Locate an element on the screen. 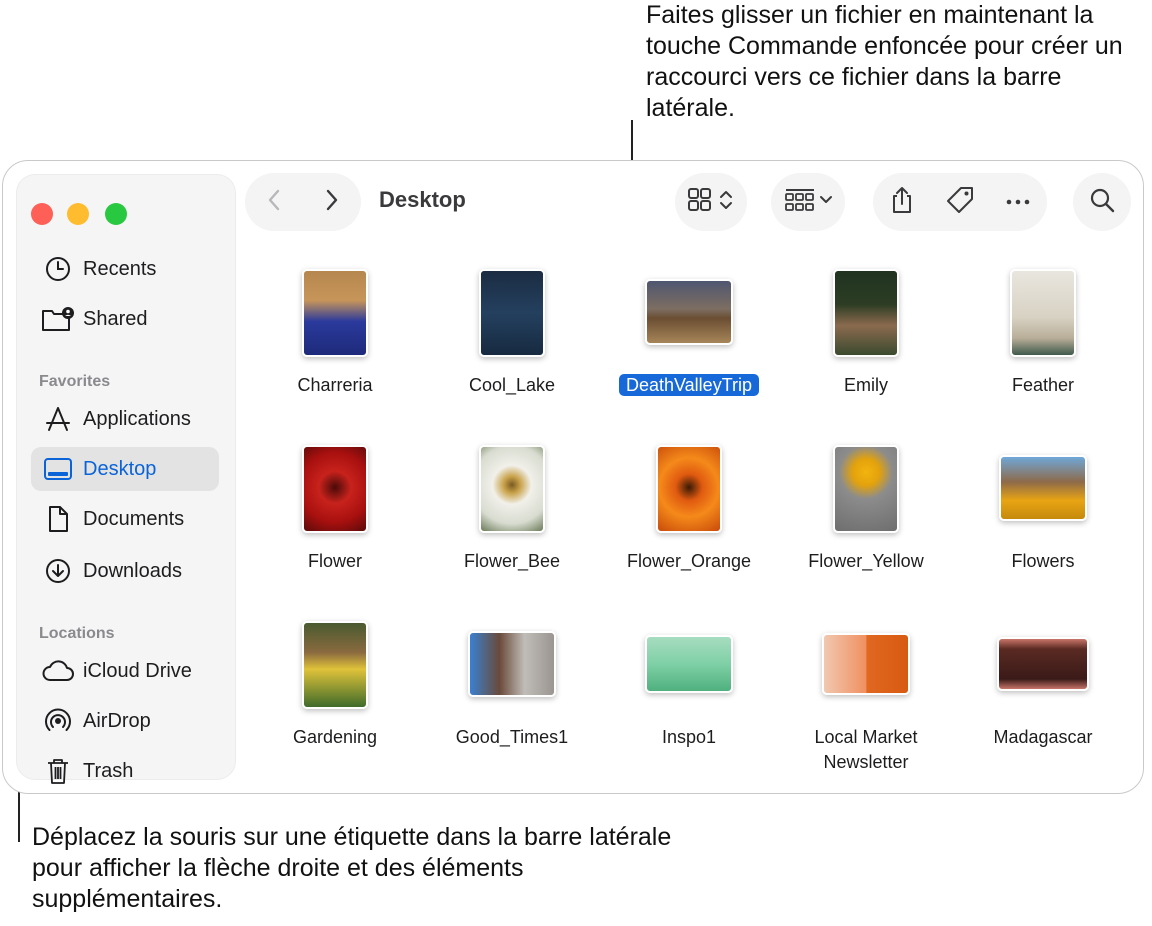  file-item: DeathValleyTrip is located at coordinates (689, 340).